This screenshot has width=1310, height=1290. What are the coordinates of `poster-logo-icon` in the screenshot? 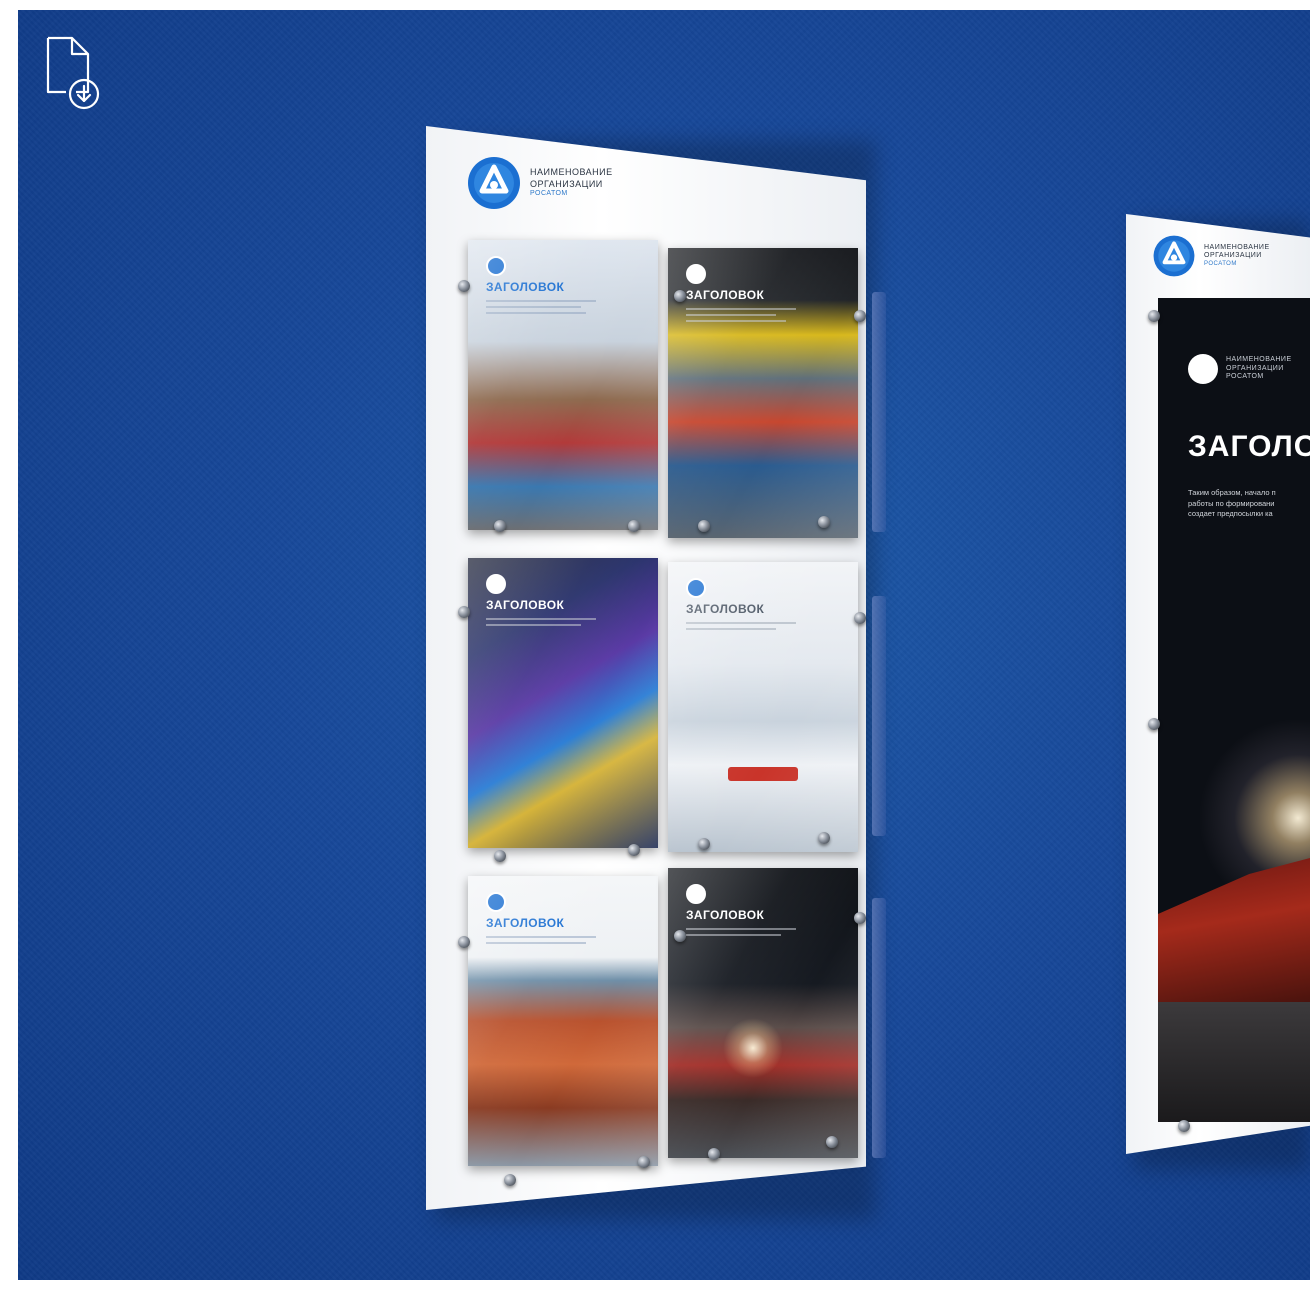 It's located at (1203, 369).